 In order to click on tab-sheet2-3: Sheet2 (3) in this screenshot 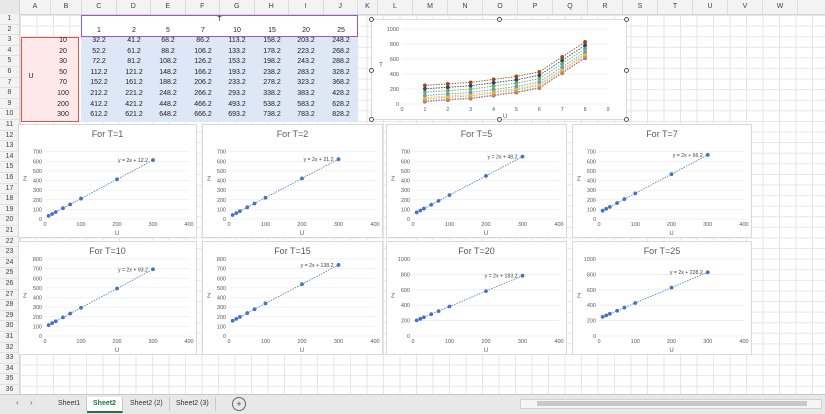, I will do `click(193, 404)`.